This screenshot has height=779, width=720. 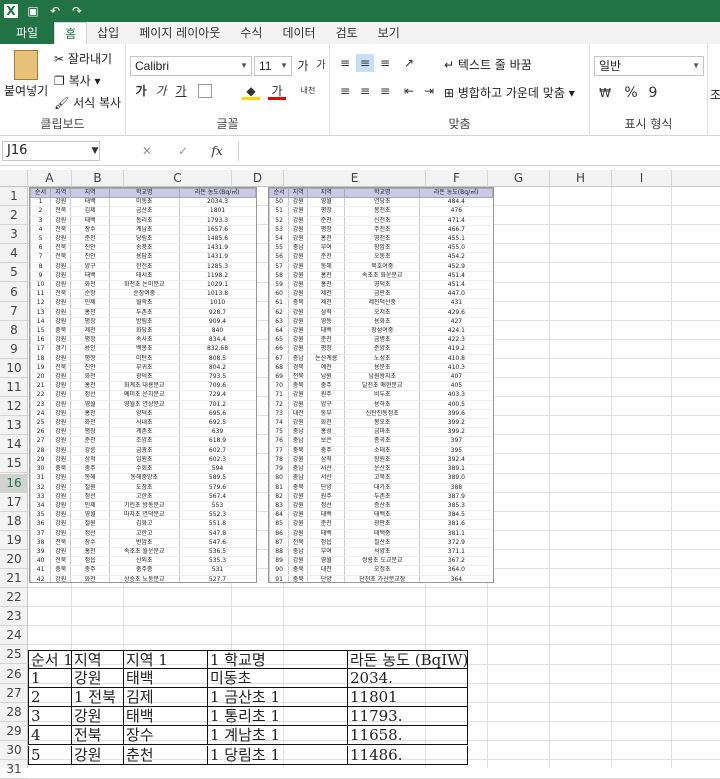 What do you see at coordinates (385, 63) in the screenshot?
I see `align-bottom-icon: ≡` at bounding box center [385, 63].